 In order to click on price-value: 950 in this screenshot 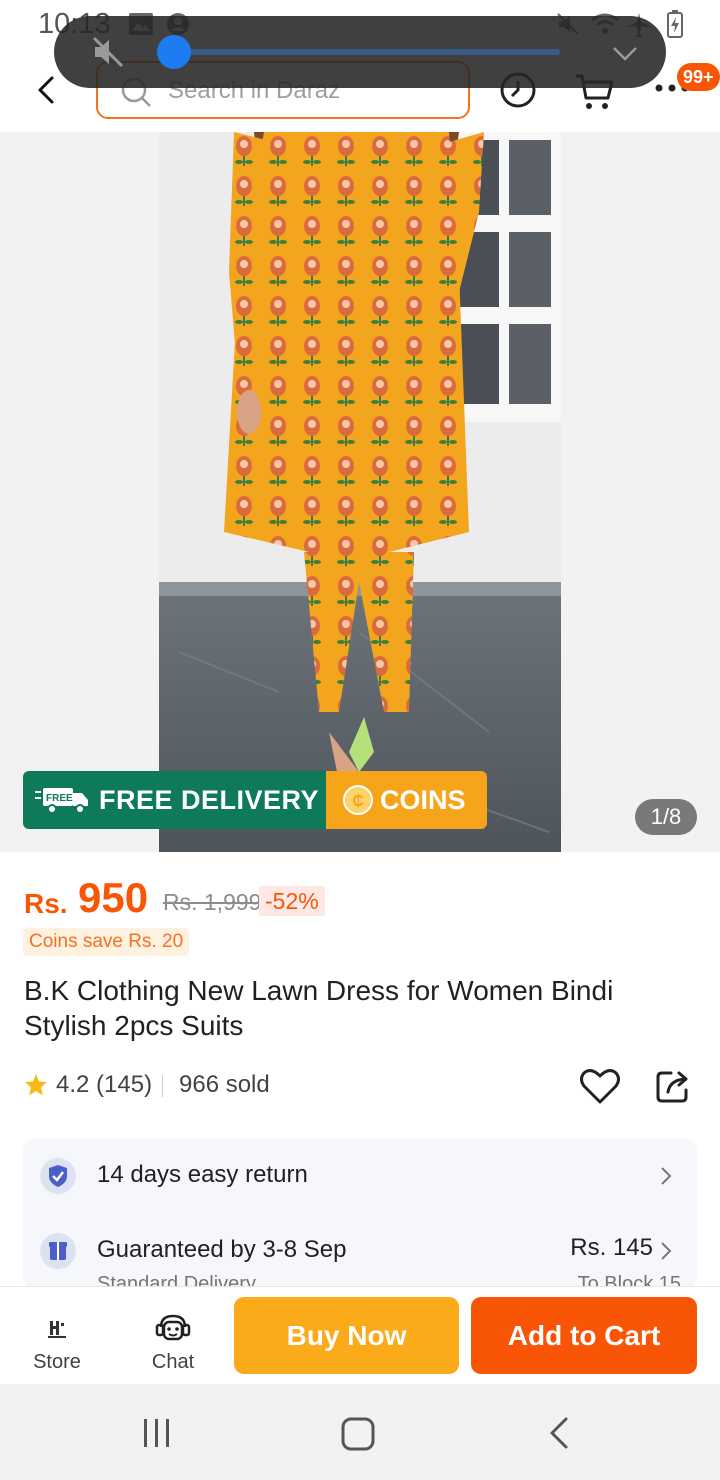, I will do `click(113, 897)`.